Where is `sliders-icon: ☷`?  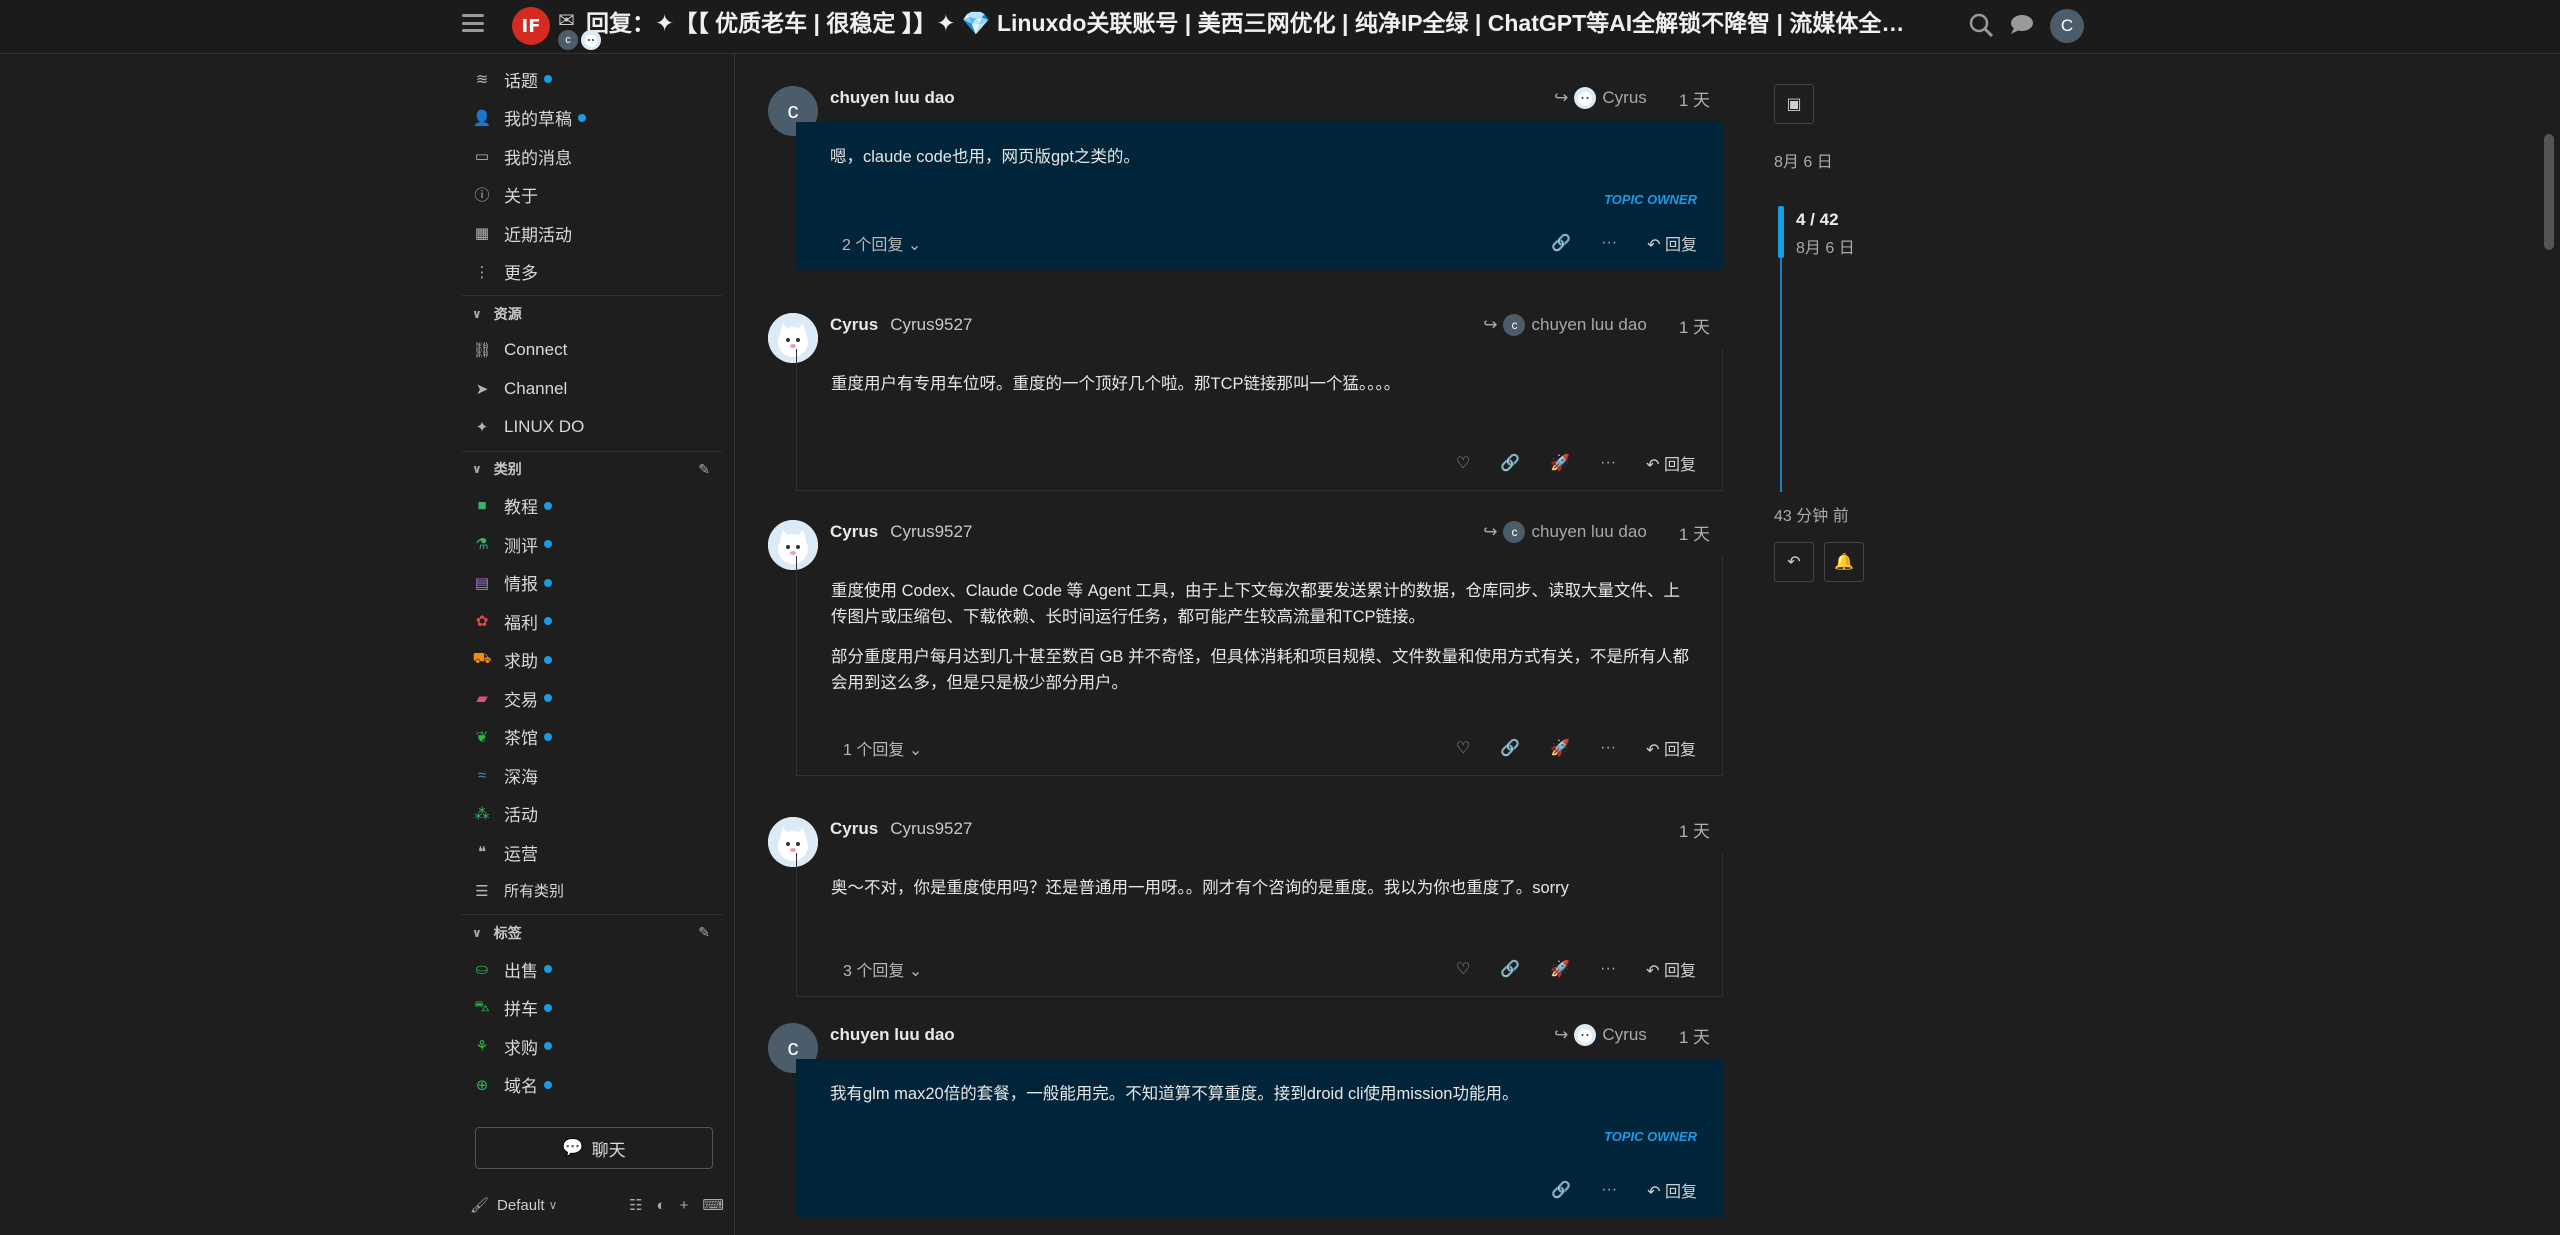 sliders-icon: ☷ is located at coordinates (635, 1205).